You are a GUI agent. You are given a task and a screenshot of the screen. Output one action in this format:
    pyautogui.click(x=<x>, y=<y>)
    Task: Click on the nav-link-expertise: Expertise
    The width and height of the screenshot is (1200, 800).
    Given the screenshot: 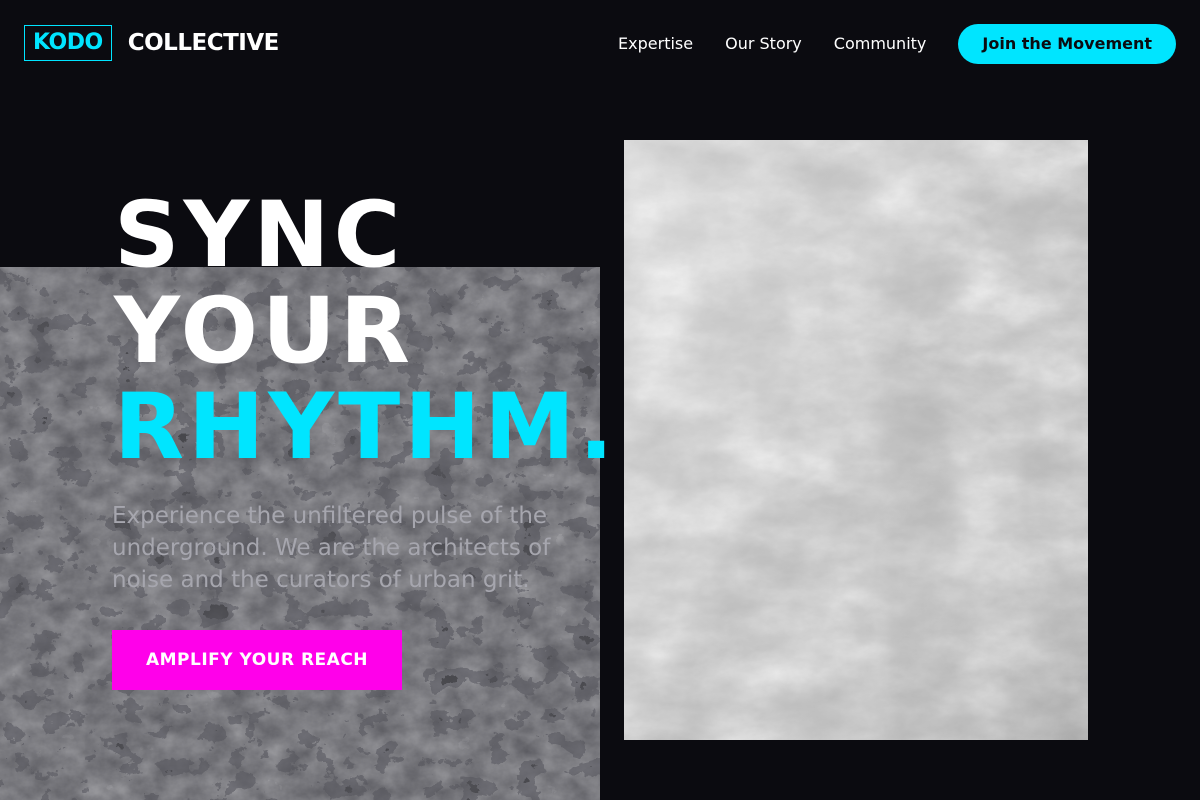 What is the action you would take?
    pyautogui.click(x=655, y=44)
    